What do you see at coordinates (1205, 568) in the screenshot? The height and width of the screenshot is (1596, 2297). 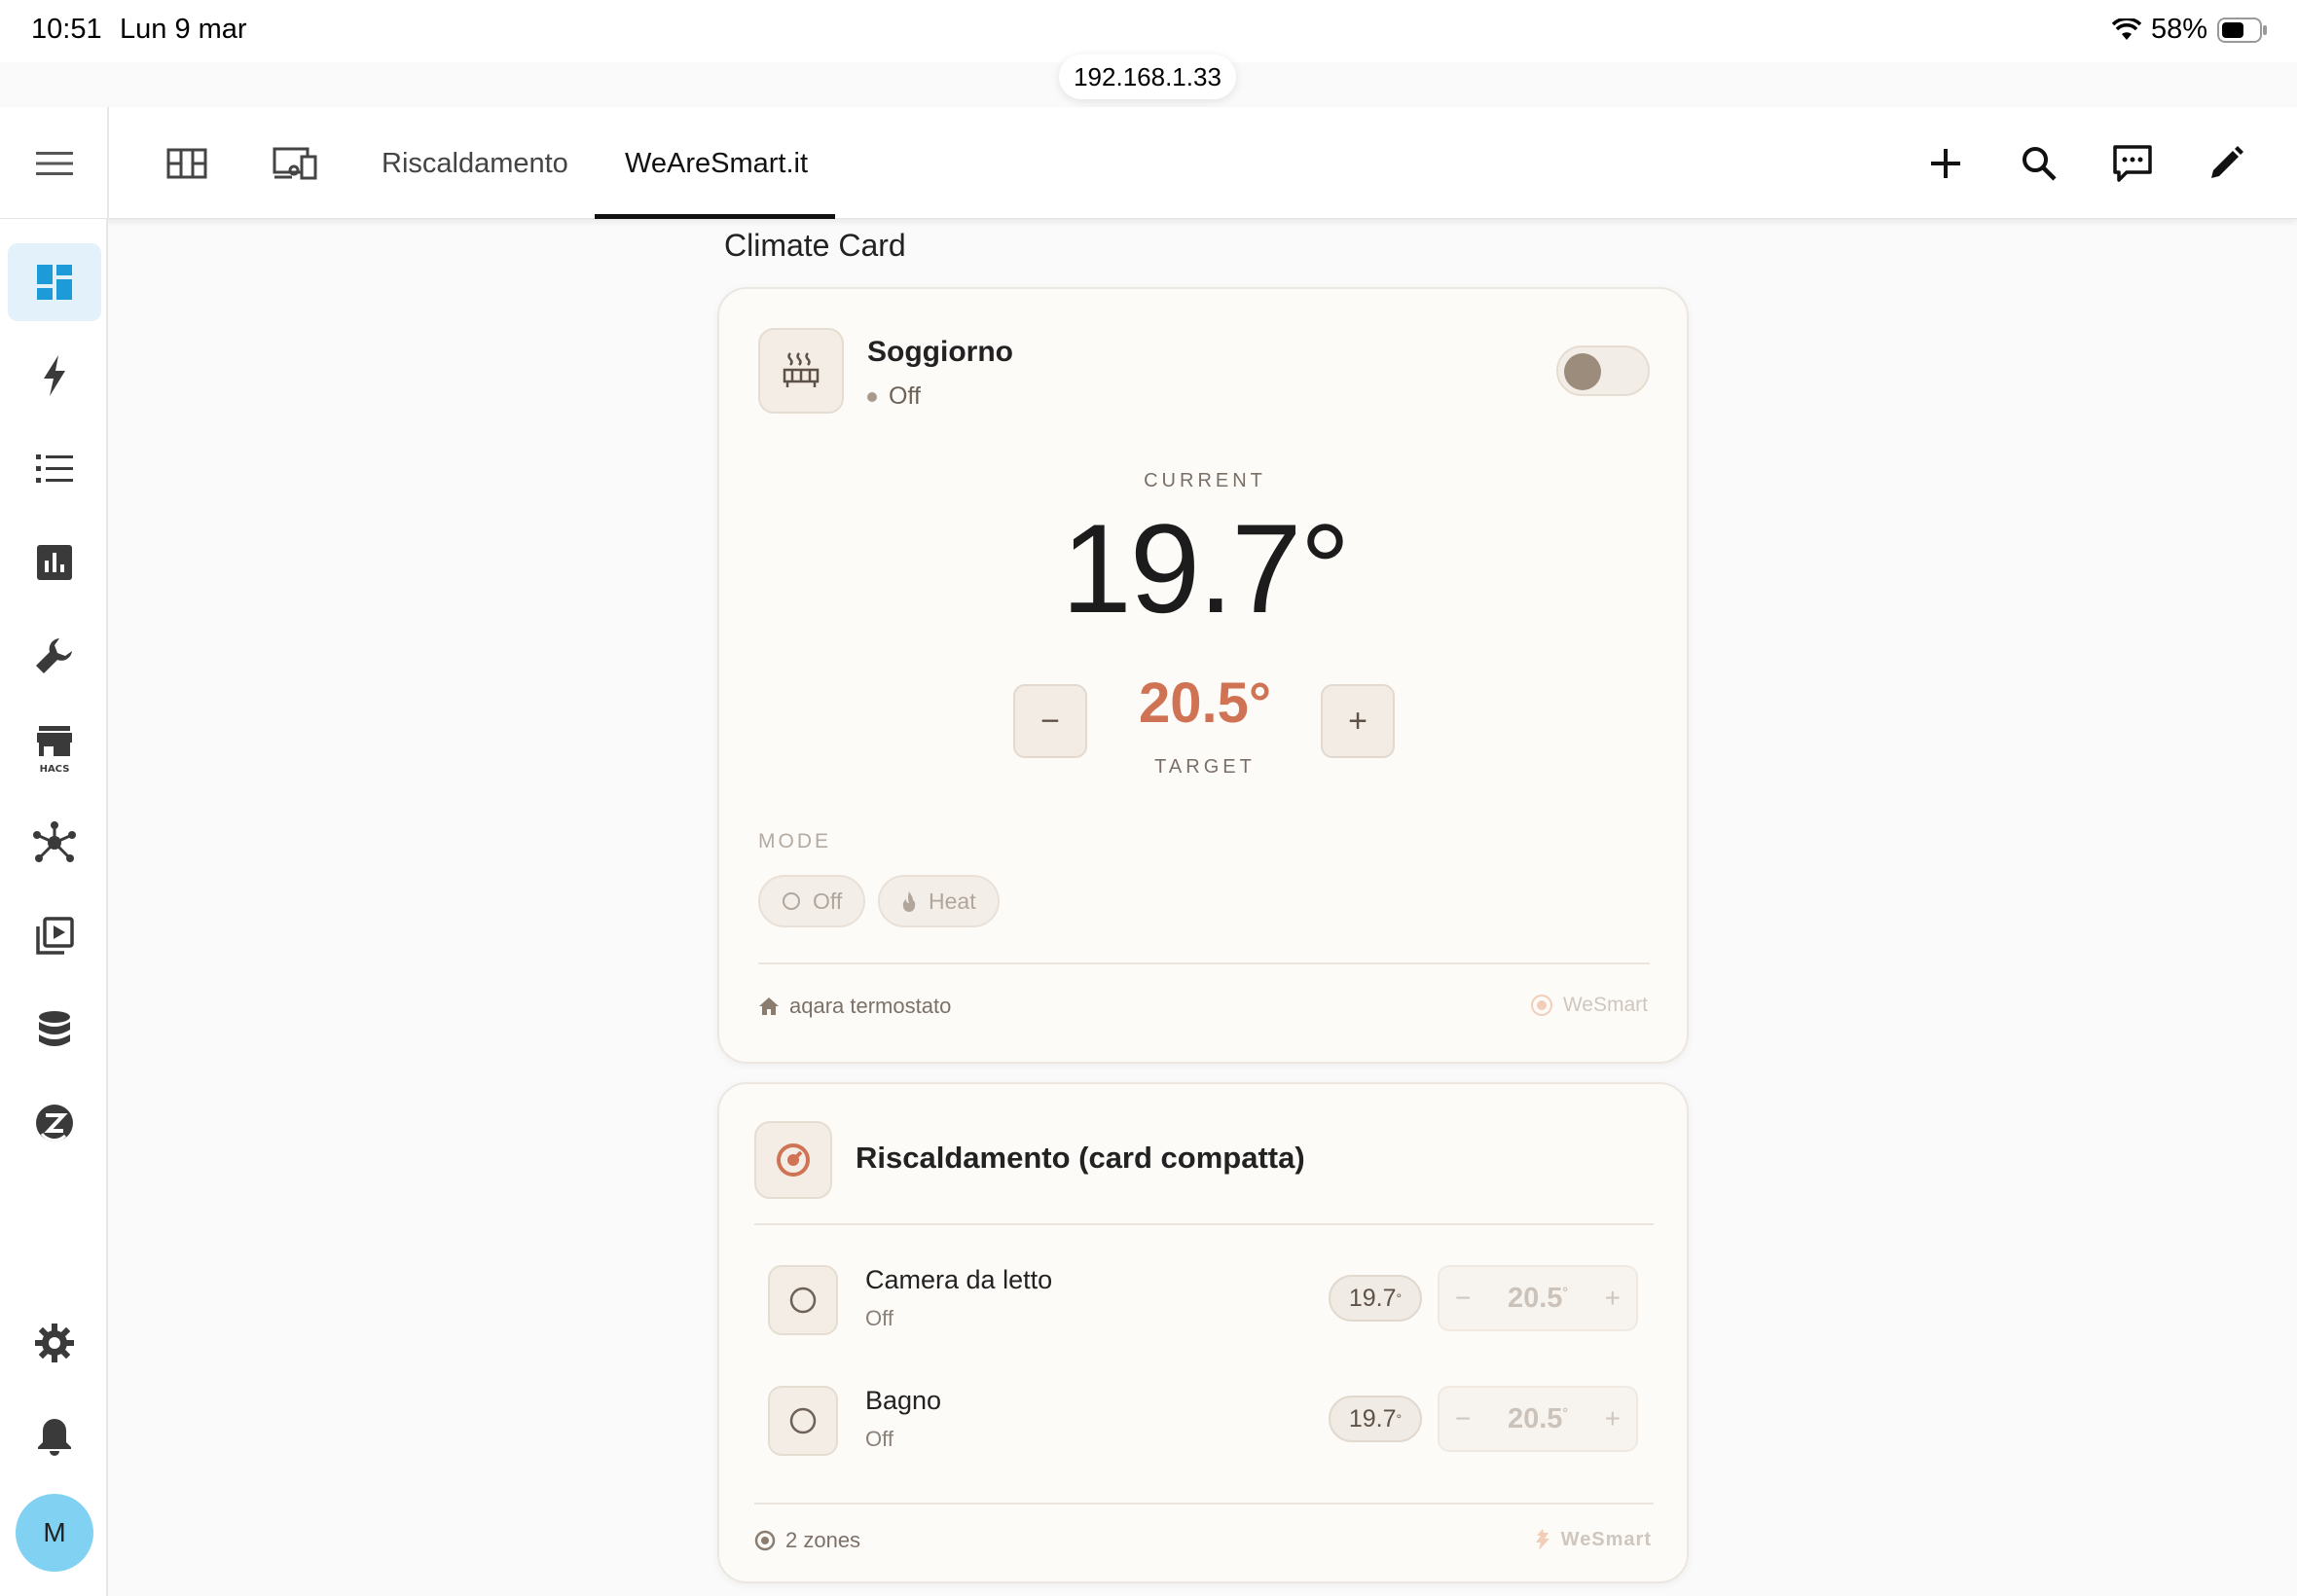 I see `current-temperature: 19.7°` at bounding box center [1205, 568].